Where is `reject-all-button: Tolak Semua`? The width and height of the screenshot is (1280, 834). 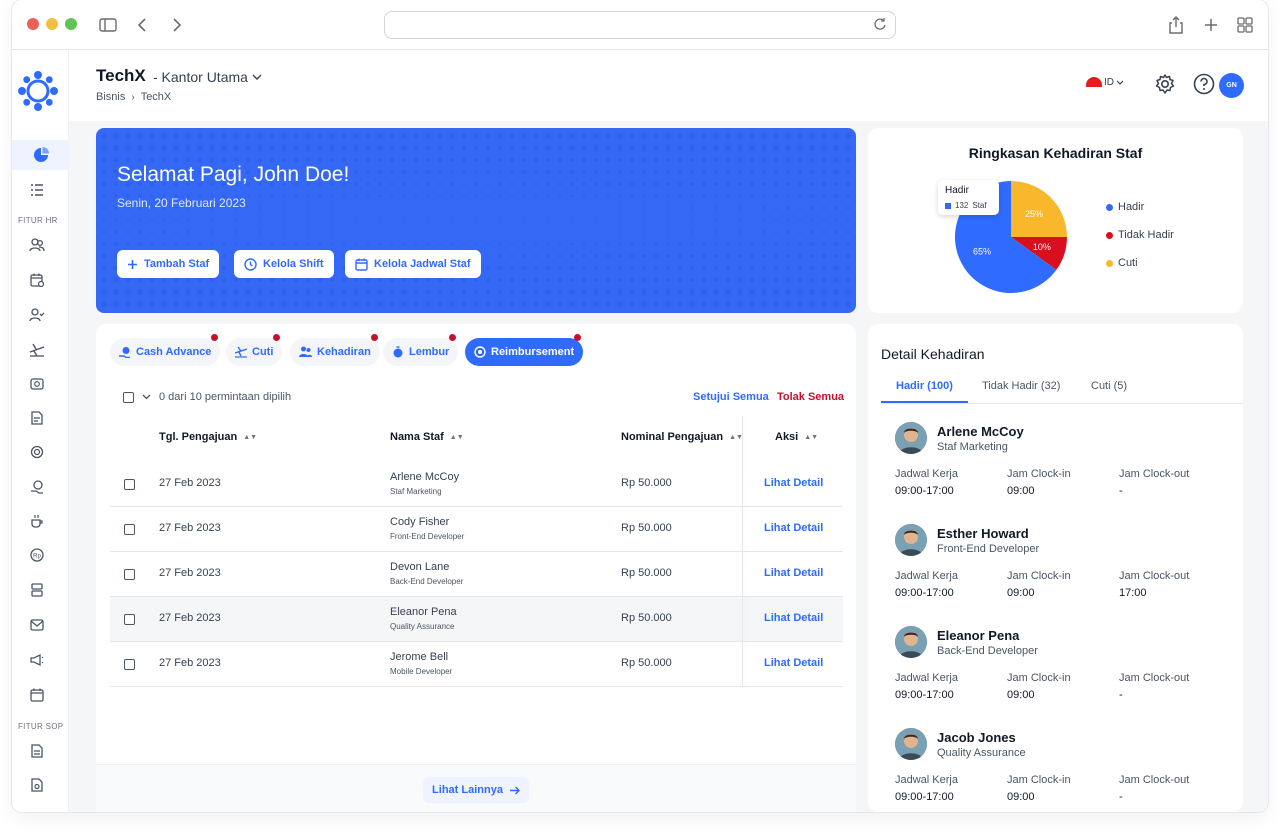
reject-all-button: Tolak Semua is located at coordinates (810, 397).